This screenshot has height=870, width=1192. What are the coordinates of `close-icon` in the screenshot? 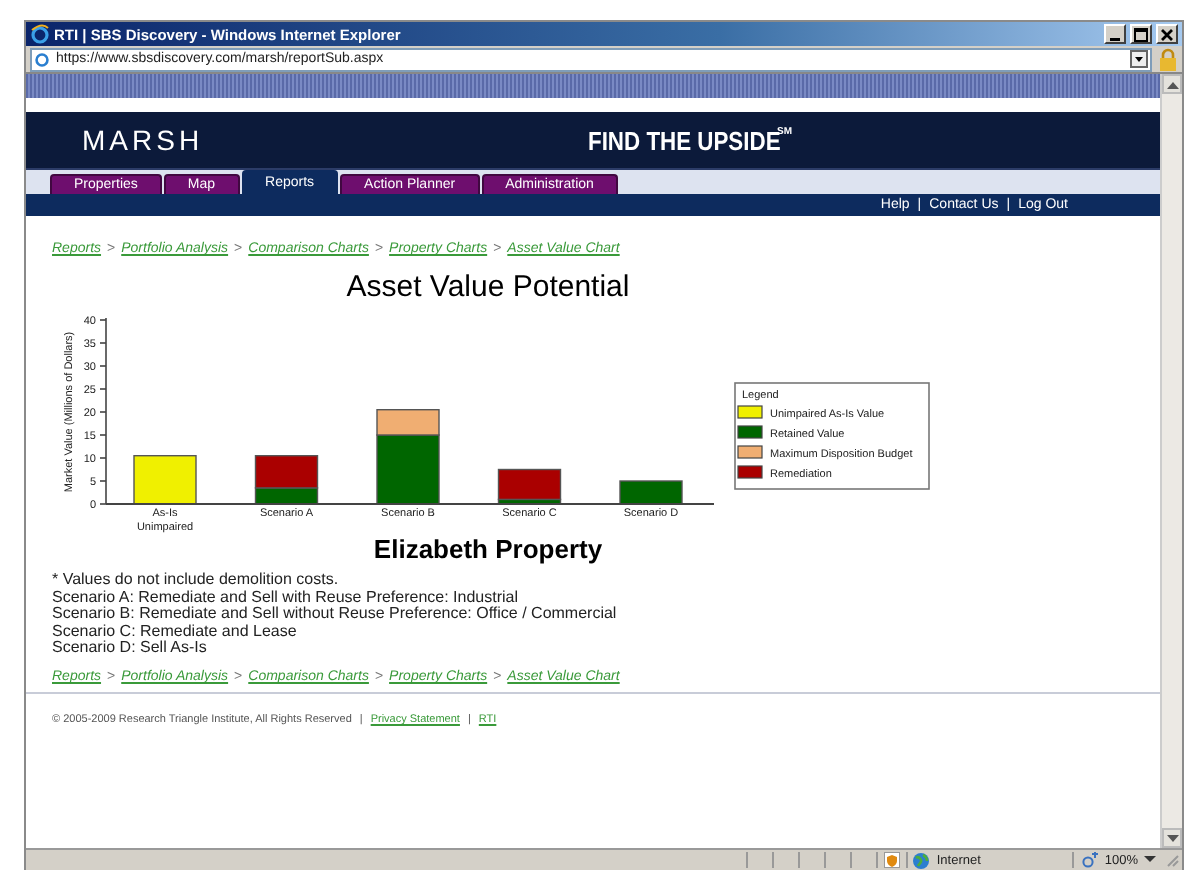 It's located at (1167, 34).